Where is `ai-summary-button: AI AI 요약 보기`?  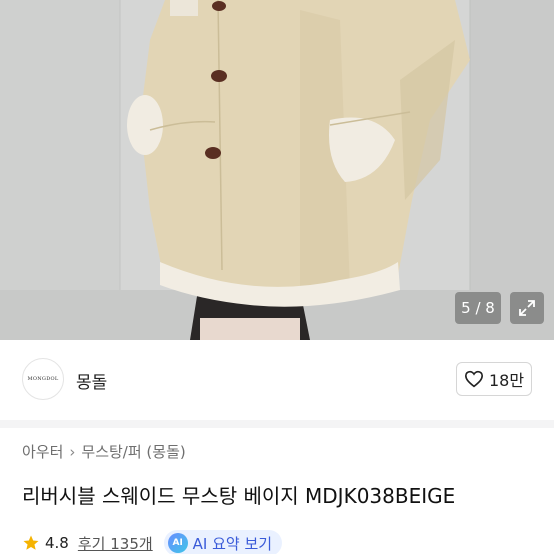
ai-summary-button: AI AI 요약 보기 is located at coordinates (223, 542).